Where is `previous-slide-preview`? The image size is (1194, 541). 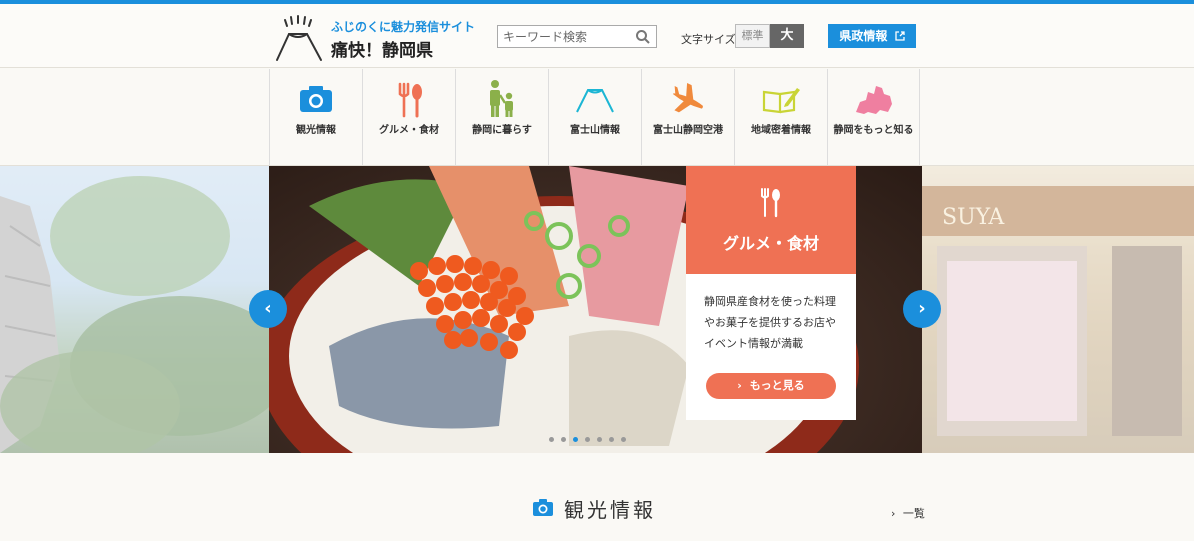
previous-slide-preview is located at coordinates (134, 309).